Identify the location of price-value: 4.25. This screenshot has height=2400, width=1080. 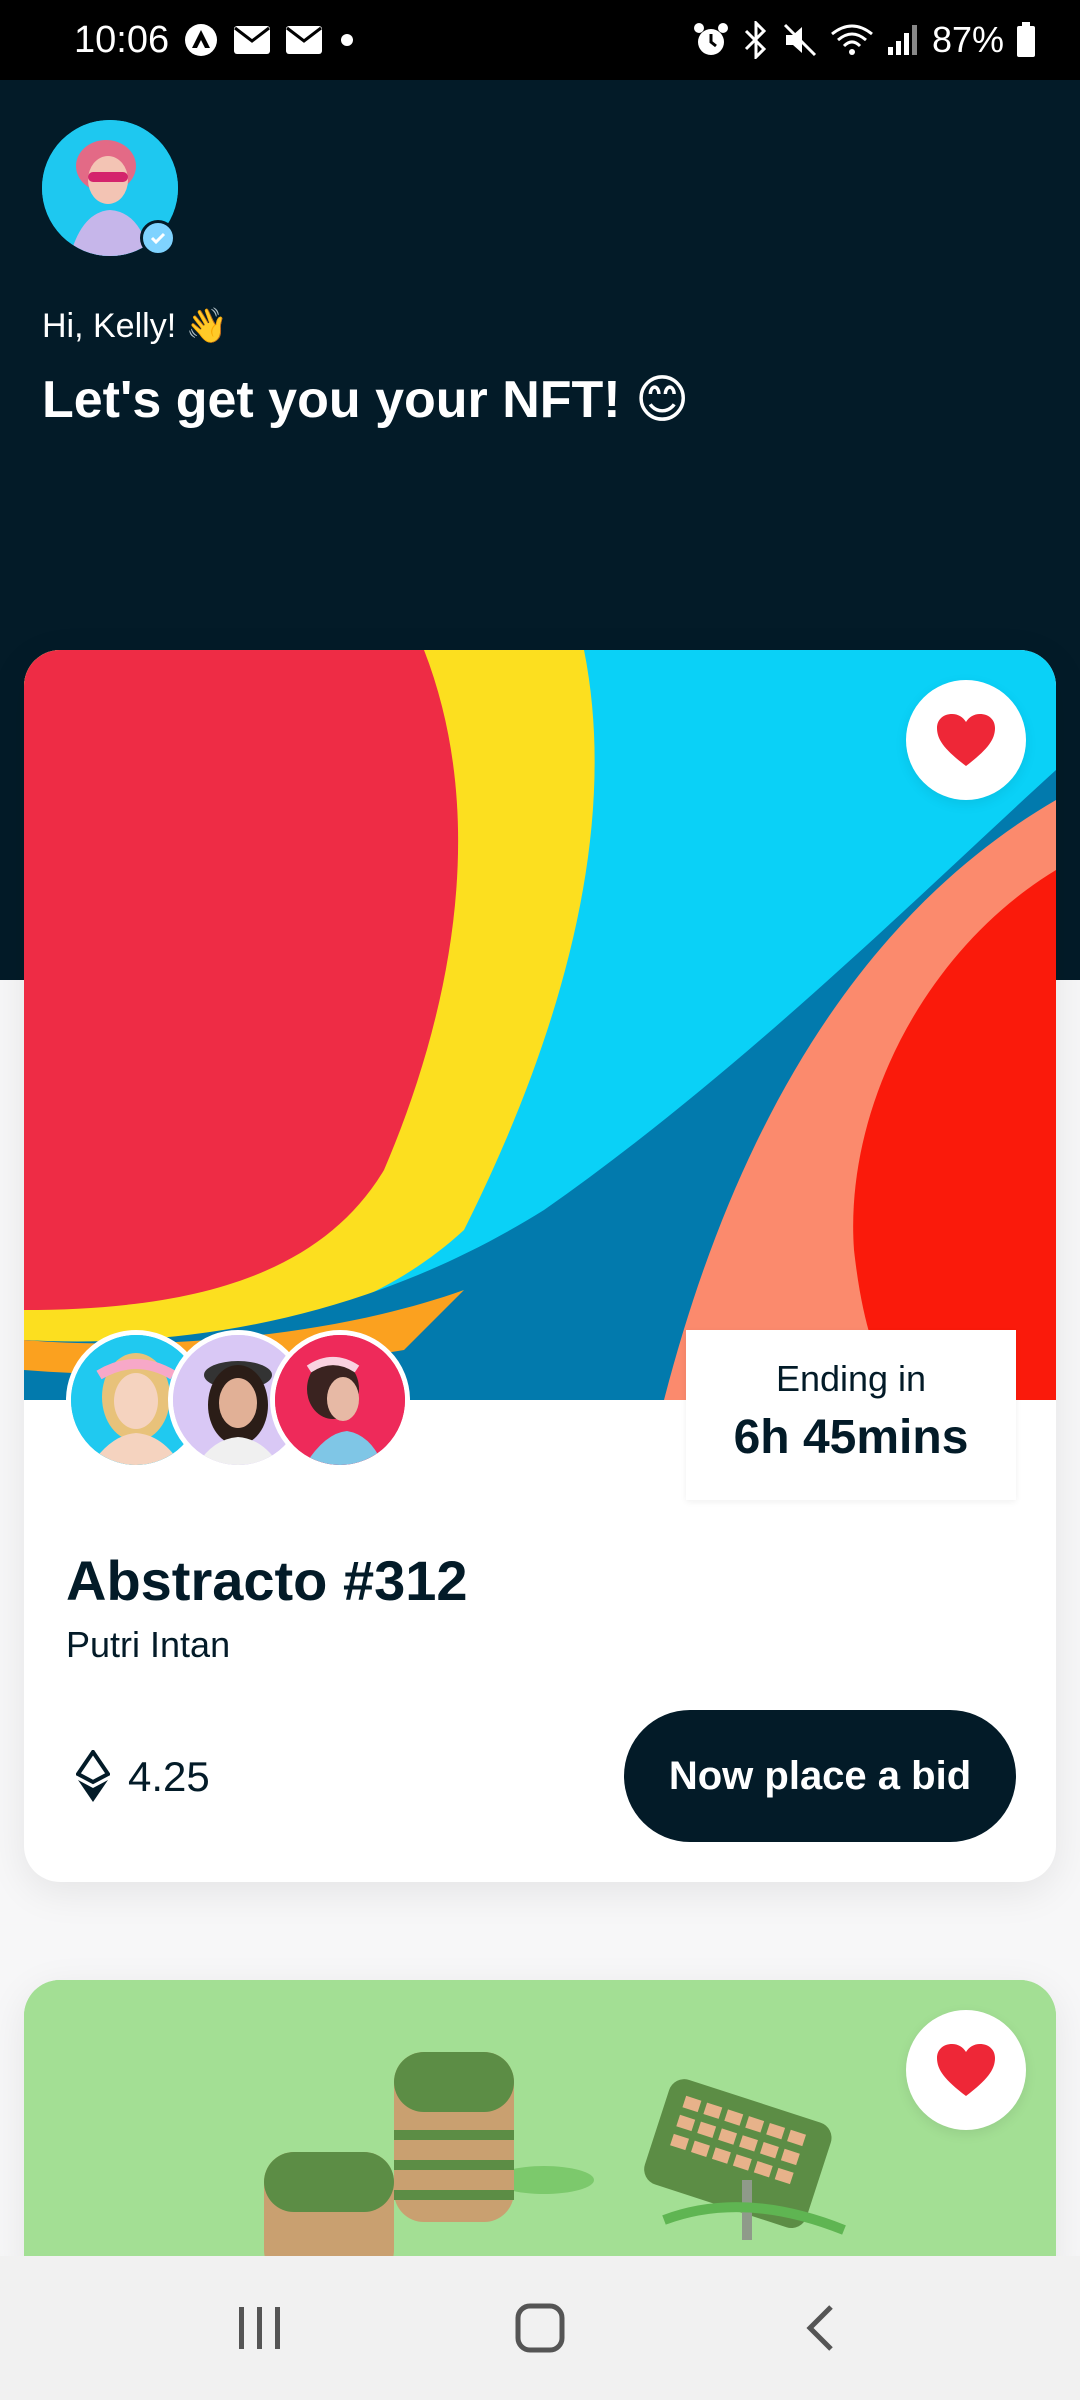
(169, 1776).